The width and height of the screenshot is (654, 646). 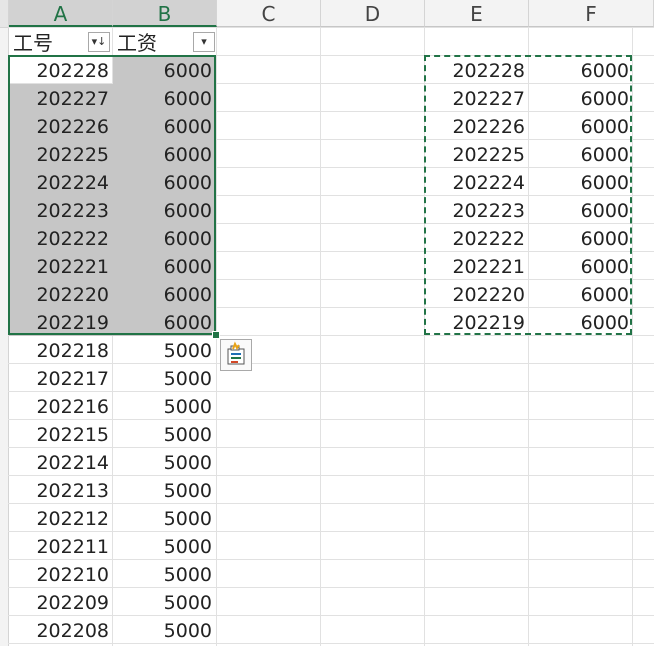 I want to click on column-header-c: C, so click(x=269, y=13).